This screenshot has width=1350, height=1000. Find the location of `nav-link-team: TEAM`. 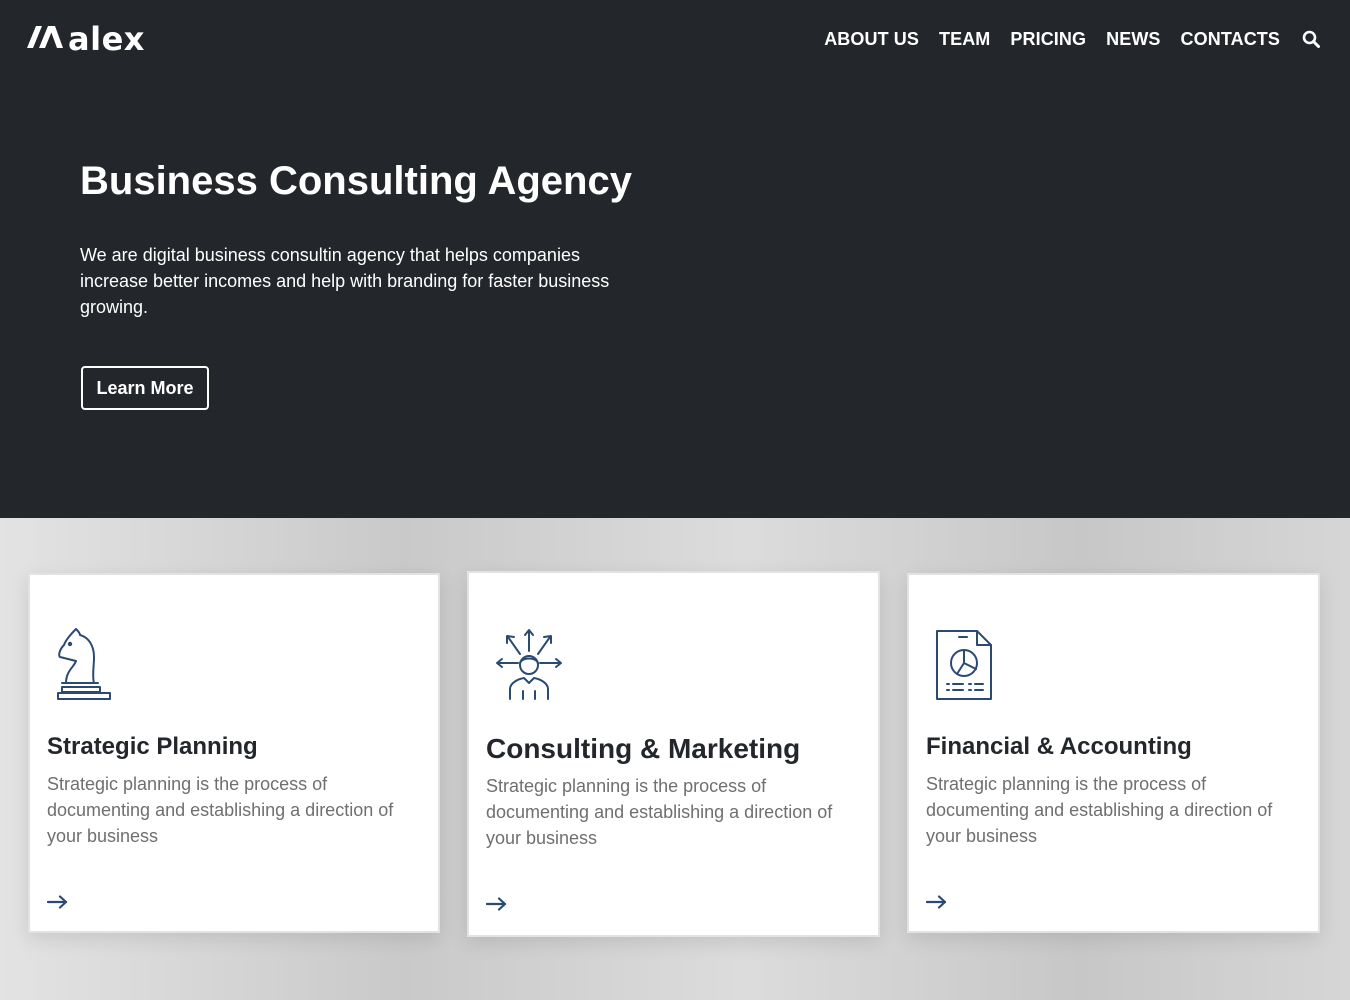

nav-link-team: TEAM is located at coordinates (964, 39).